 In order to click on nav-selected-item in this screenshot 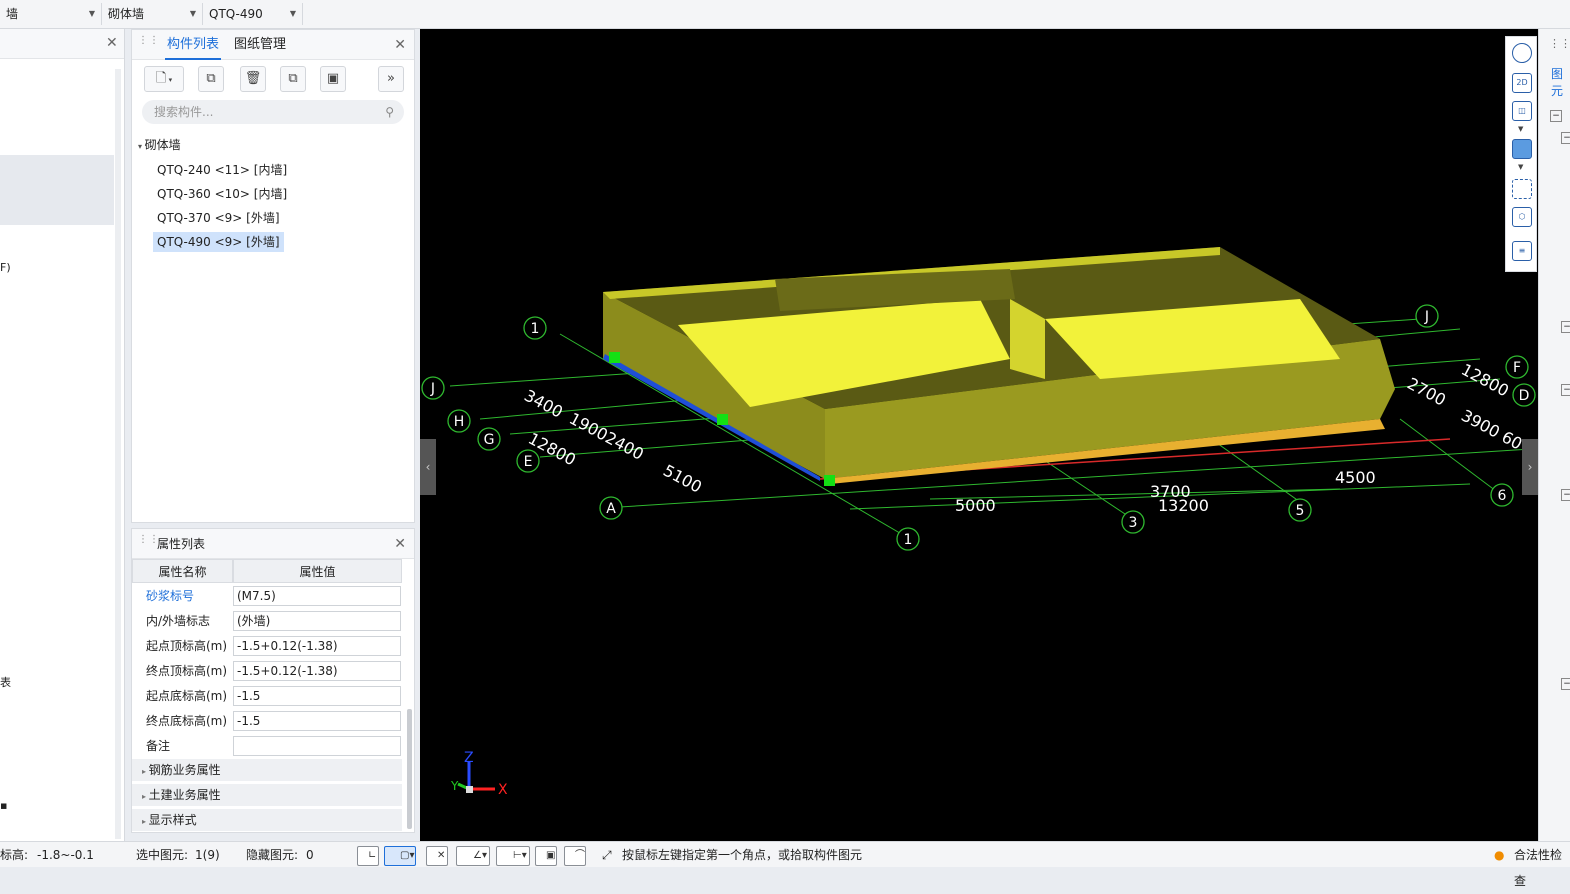, I will do `click(57, 190)`.